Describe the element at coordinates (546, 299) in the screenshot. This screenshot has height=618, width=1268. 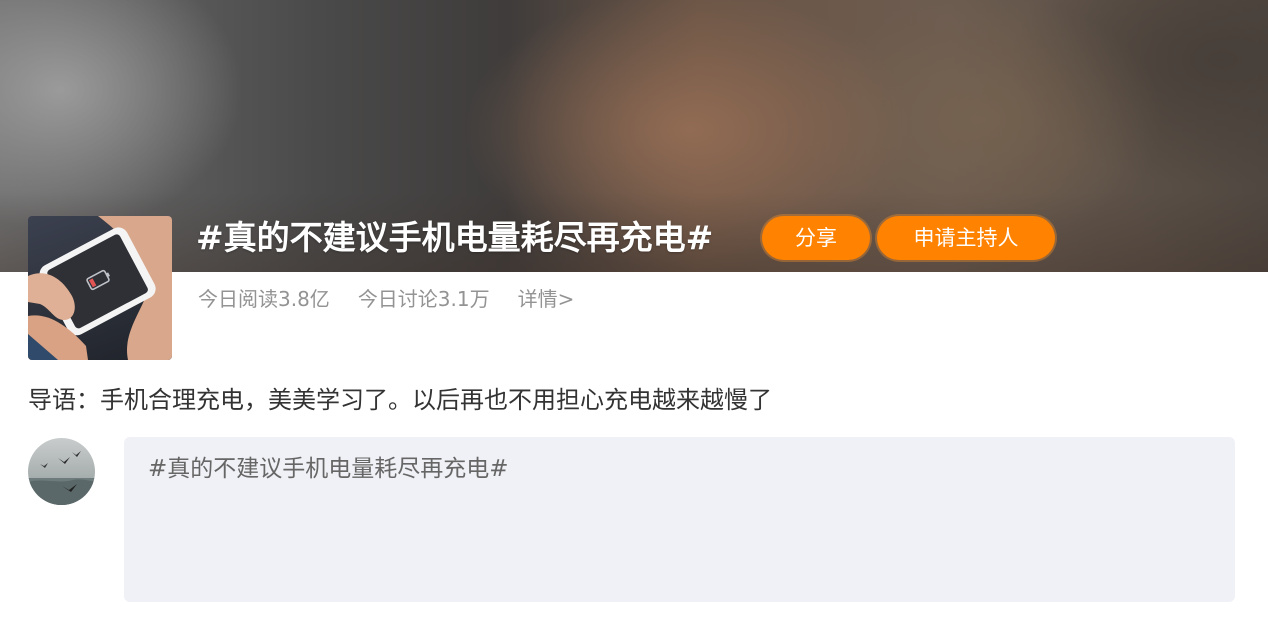
I see `details-link: 详情>` at that location.